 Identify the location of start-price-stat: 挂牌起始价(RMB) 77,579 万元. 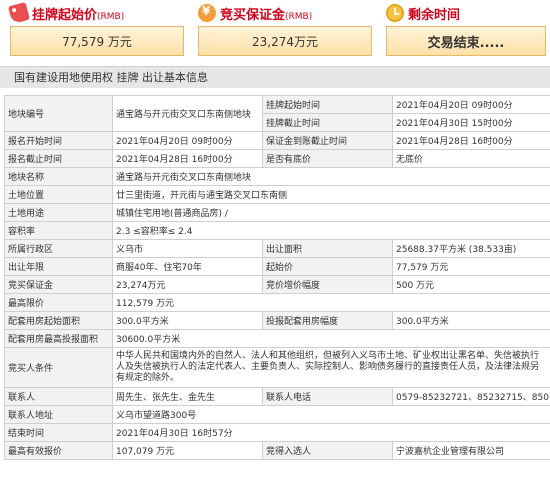
(95, 28).